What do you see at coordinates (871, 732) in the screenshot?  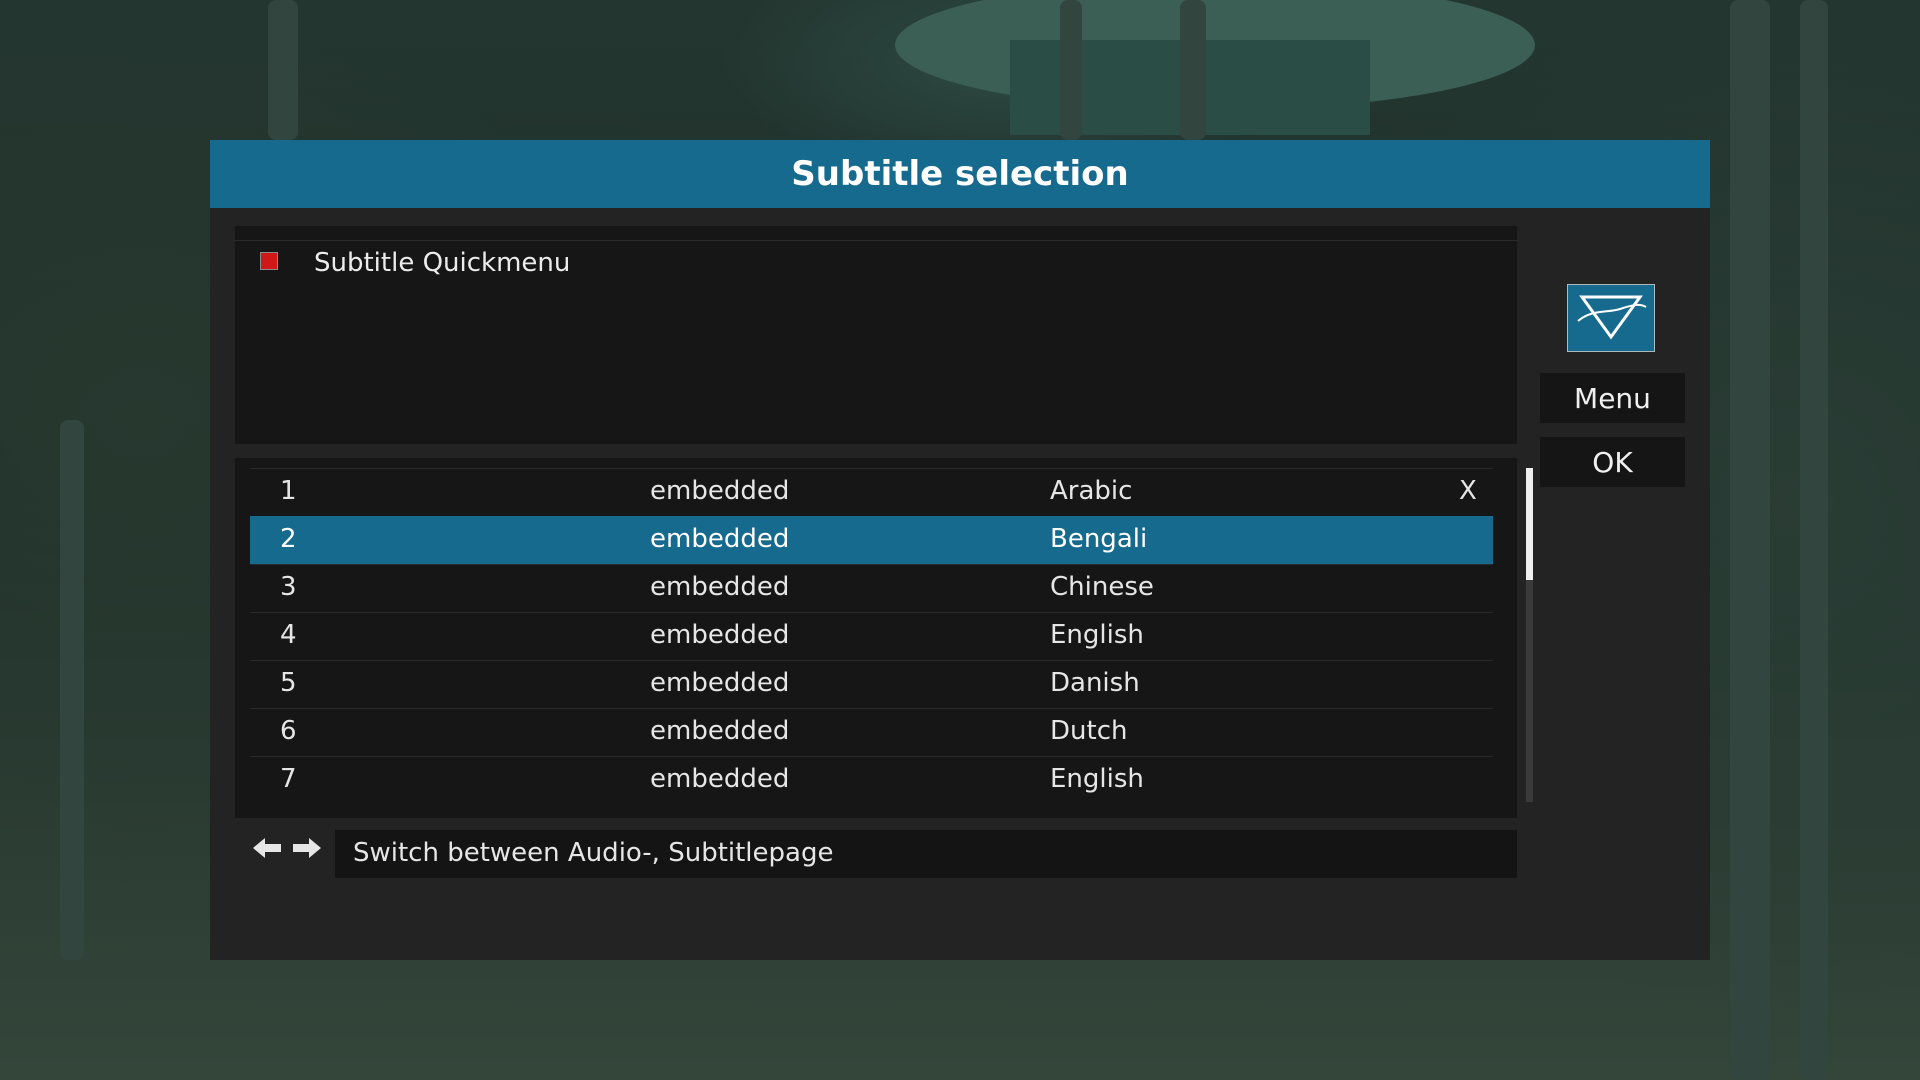 I see `subtitle-row: 6 embedded Dutch` at bounding box center [871, 732].